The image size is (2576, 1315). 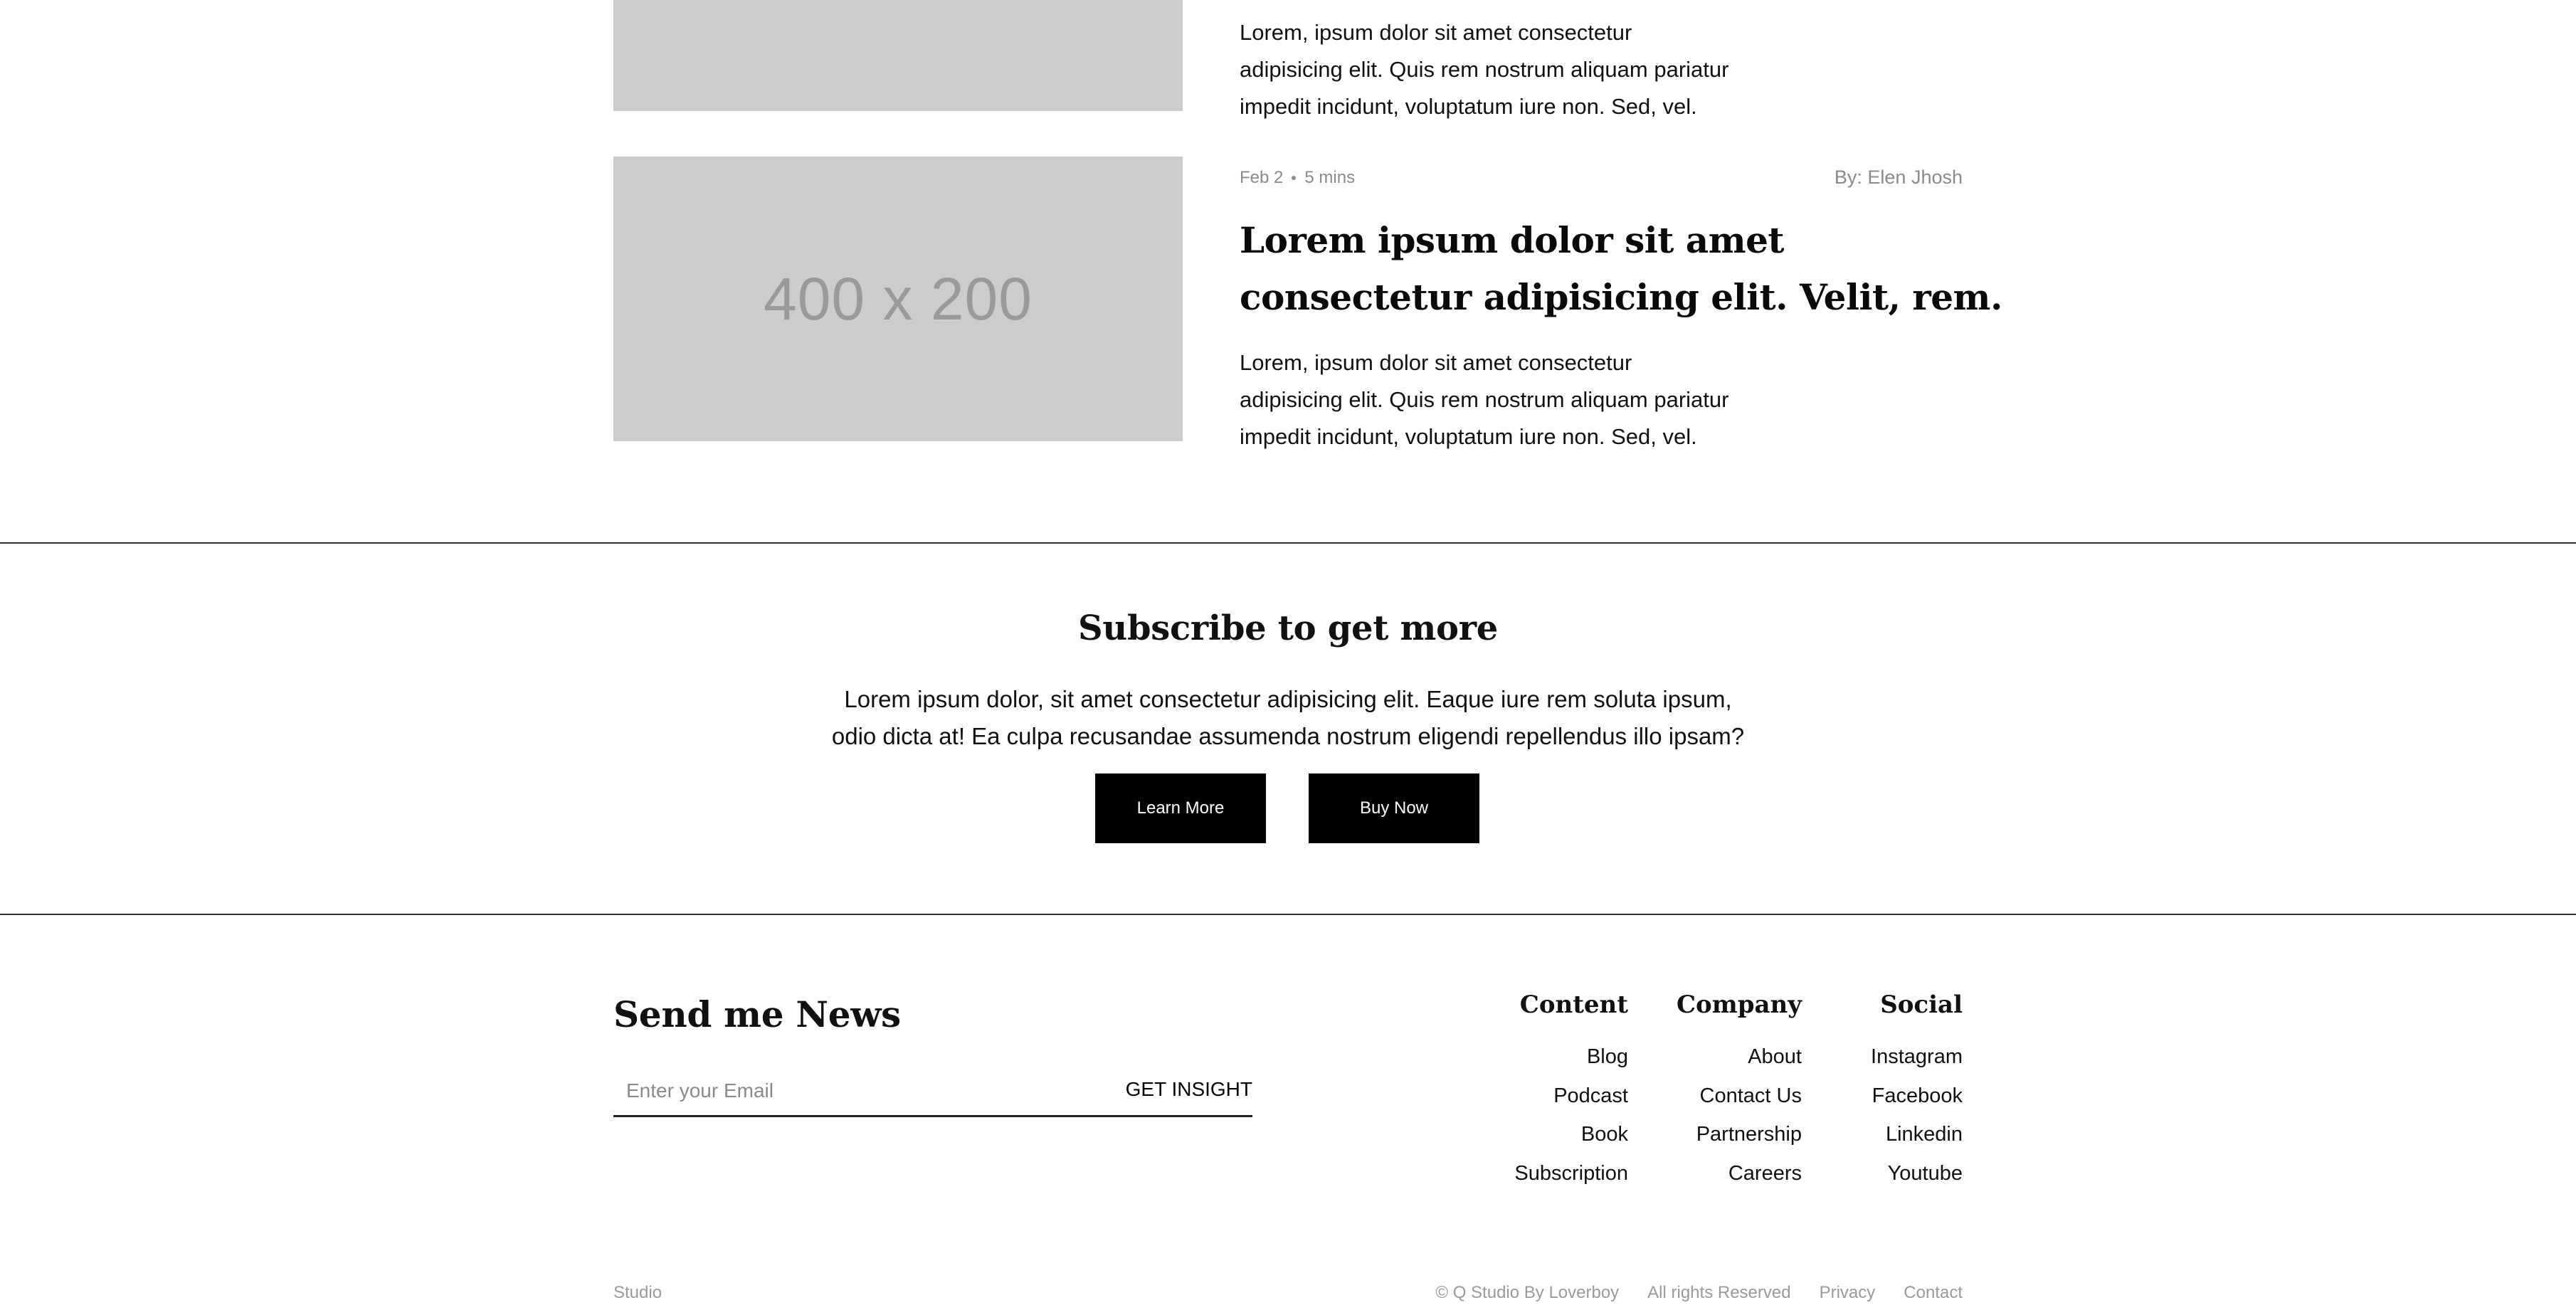 What do you see at coordinates (1571, 1134) in the screenshot?
I see `footer-link-book: Book` at bounding box center [1571, 1134].